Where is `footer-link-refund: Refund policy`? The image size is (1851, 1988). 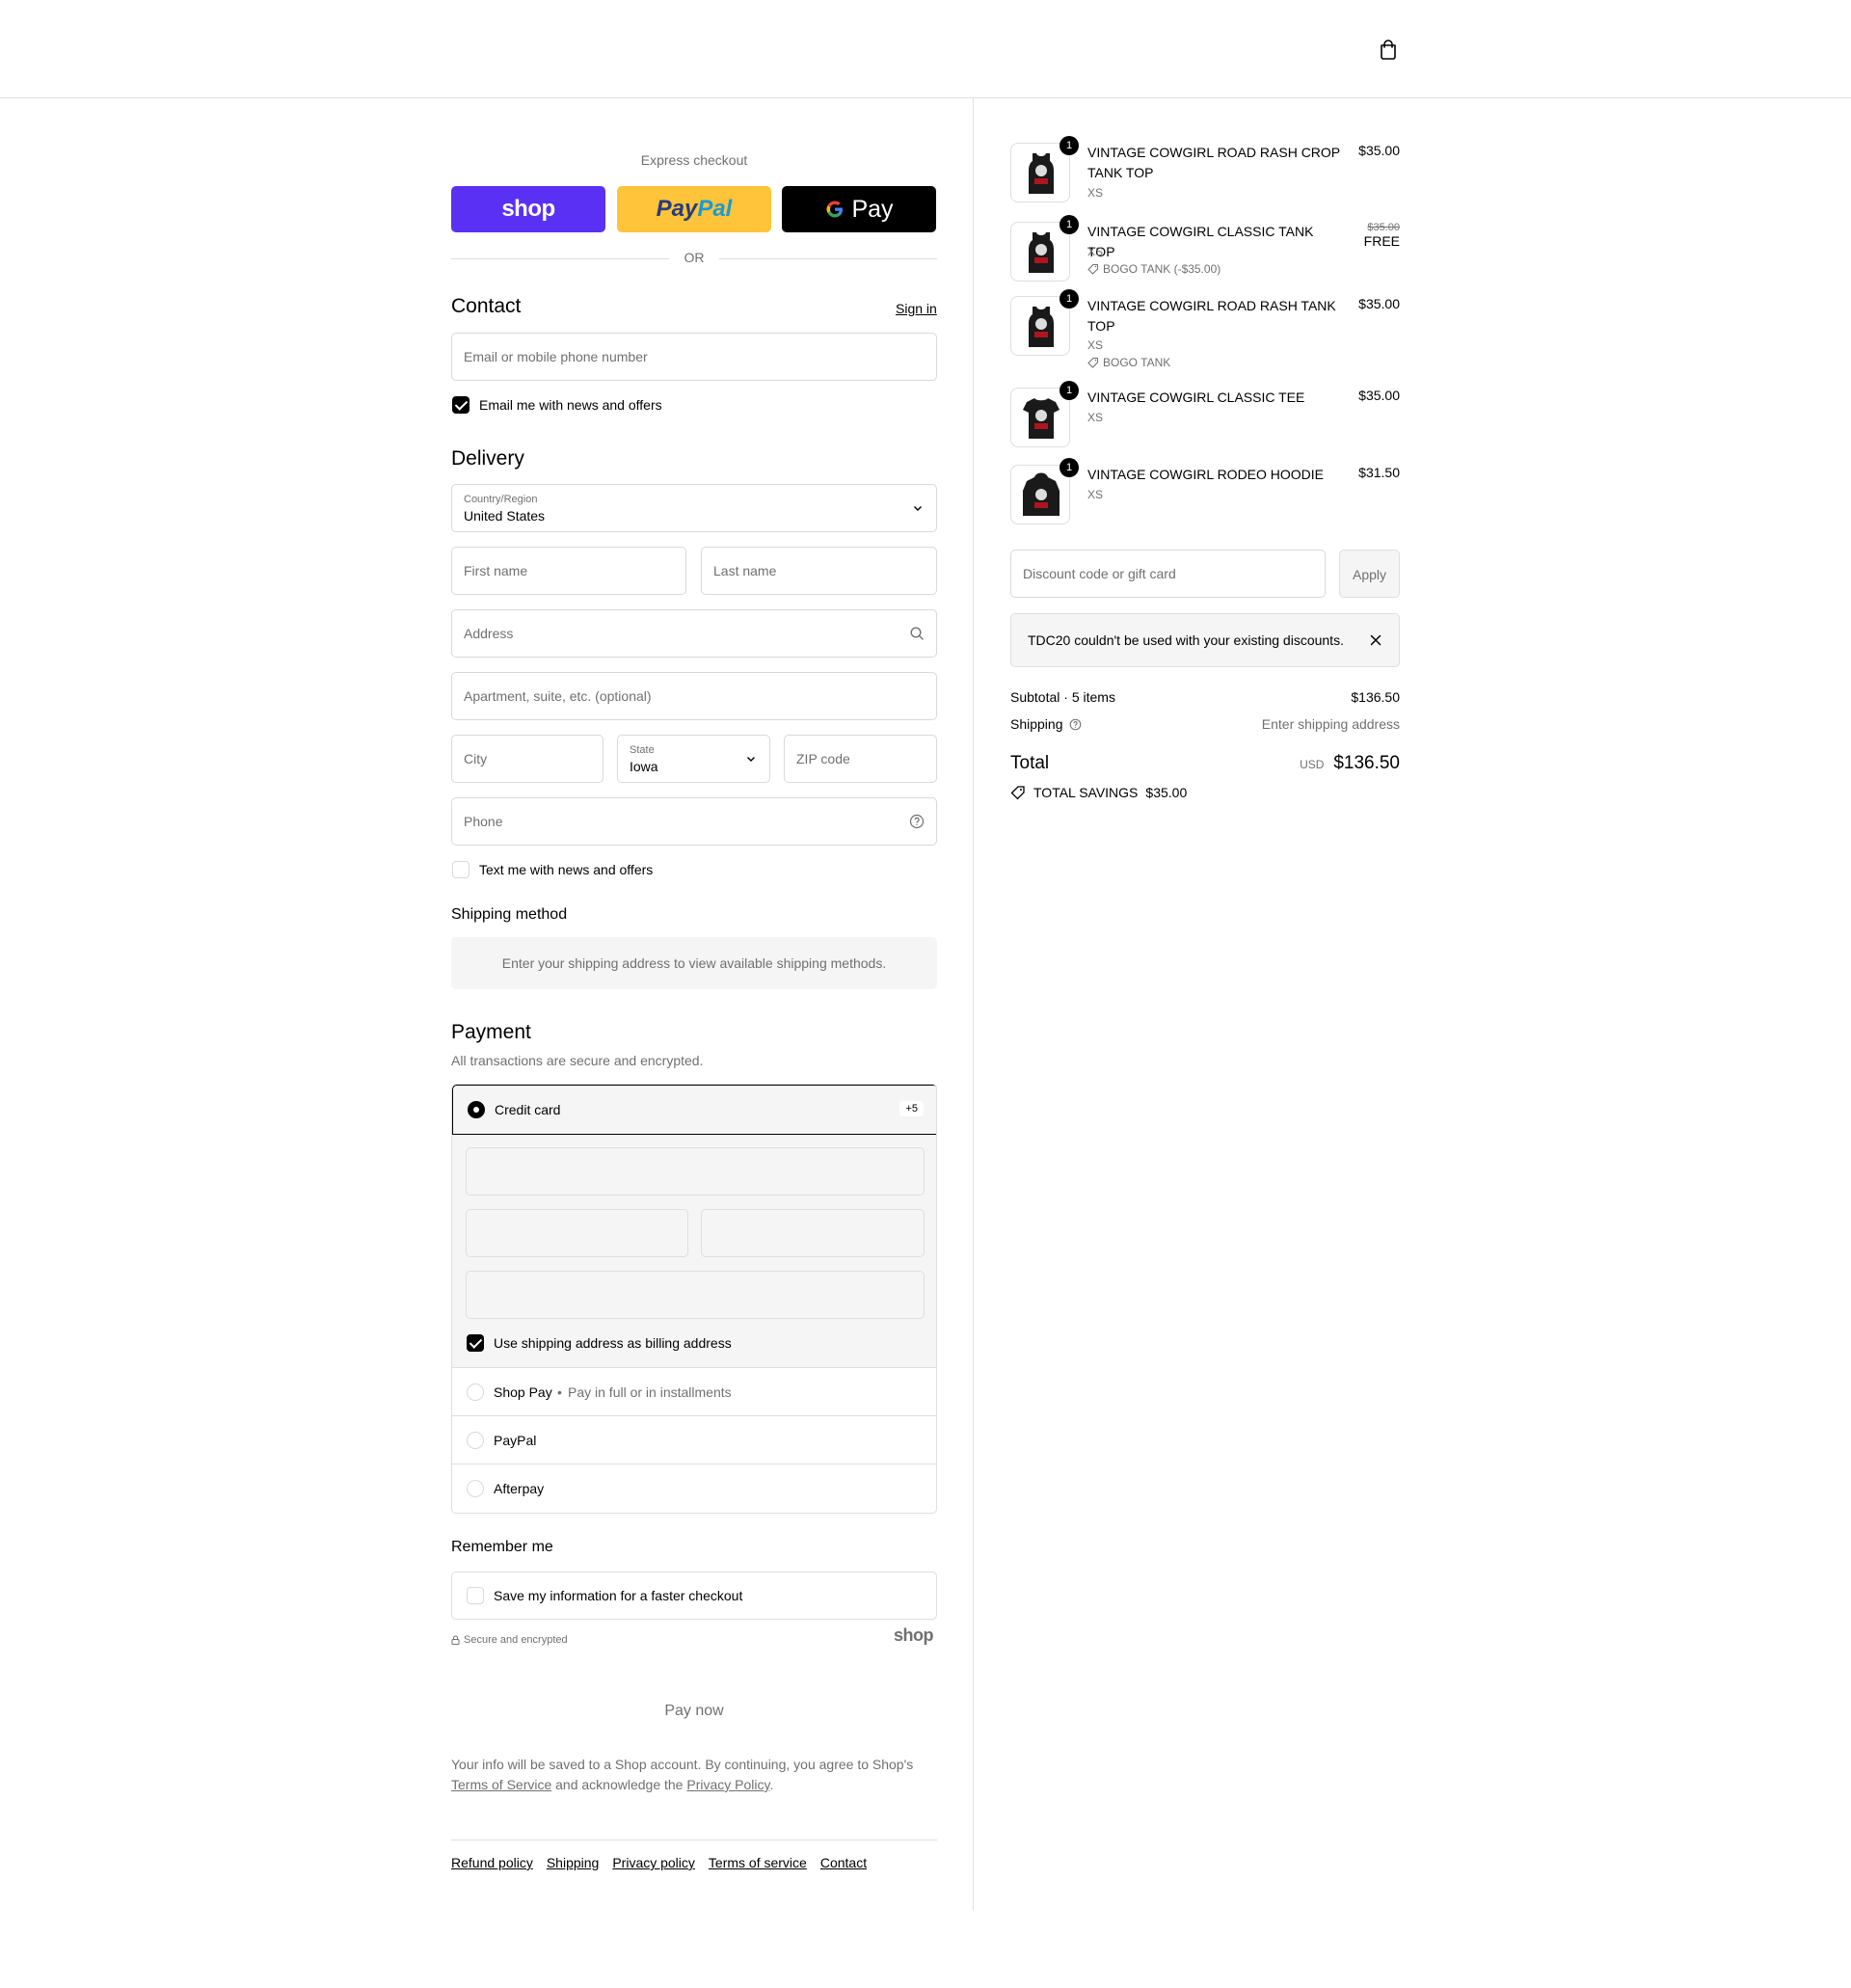
footer-link-refund: Refund policy is located at coordinates (492, 1862).